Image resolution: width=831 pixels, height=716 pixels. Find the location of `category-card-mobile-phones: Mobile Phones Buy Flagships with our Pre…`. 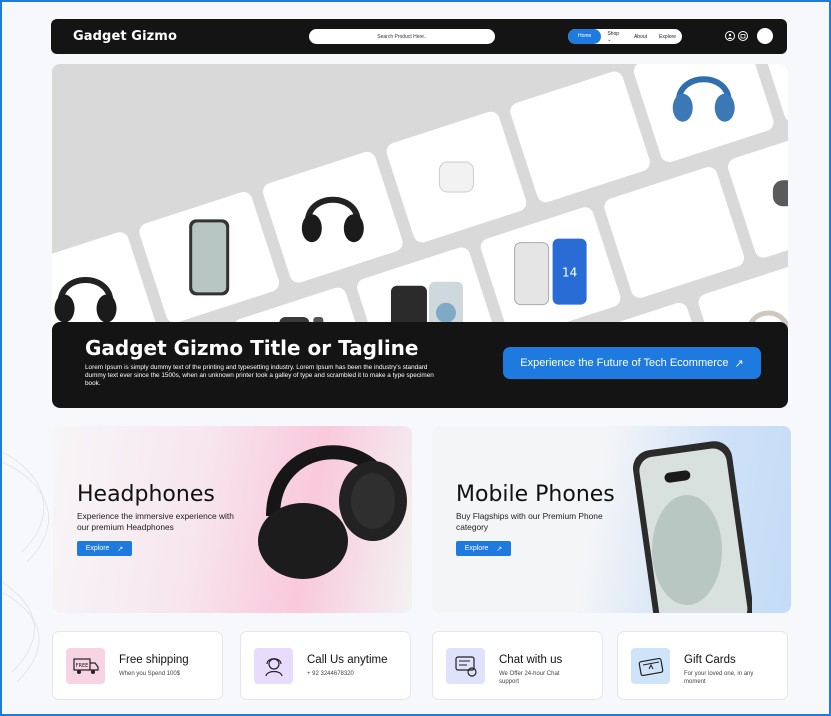

category-card-mobile-phones: Mobile Phones Buy Flagships with our Pre… is located at coordinates (611, 519).